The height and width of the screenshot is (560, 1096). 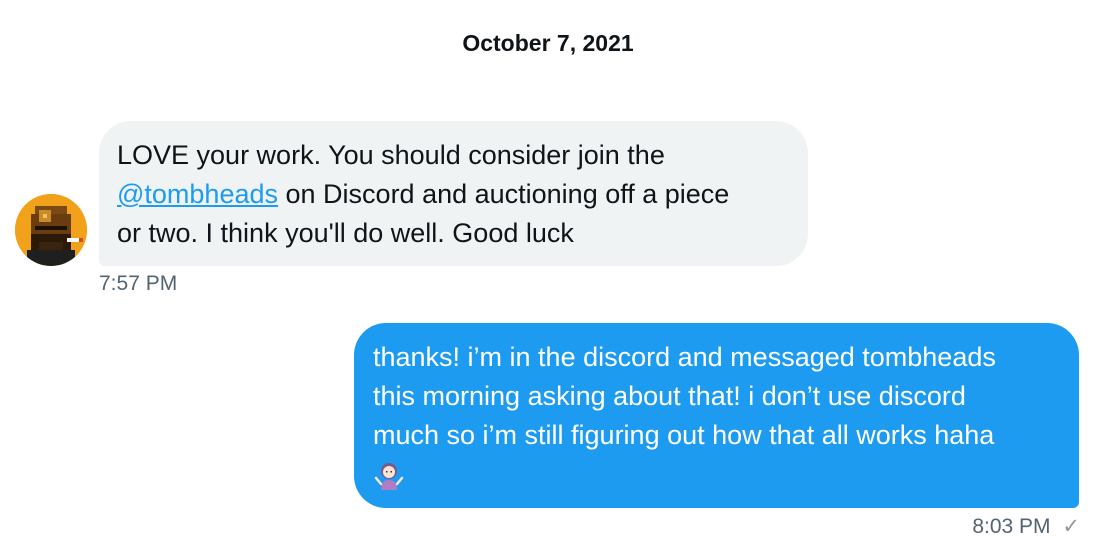 I want to click on received-message-time: 7:57 PM, so click(x=138, y=283).